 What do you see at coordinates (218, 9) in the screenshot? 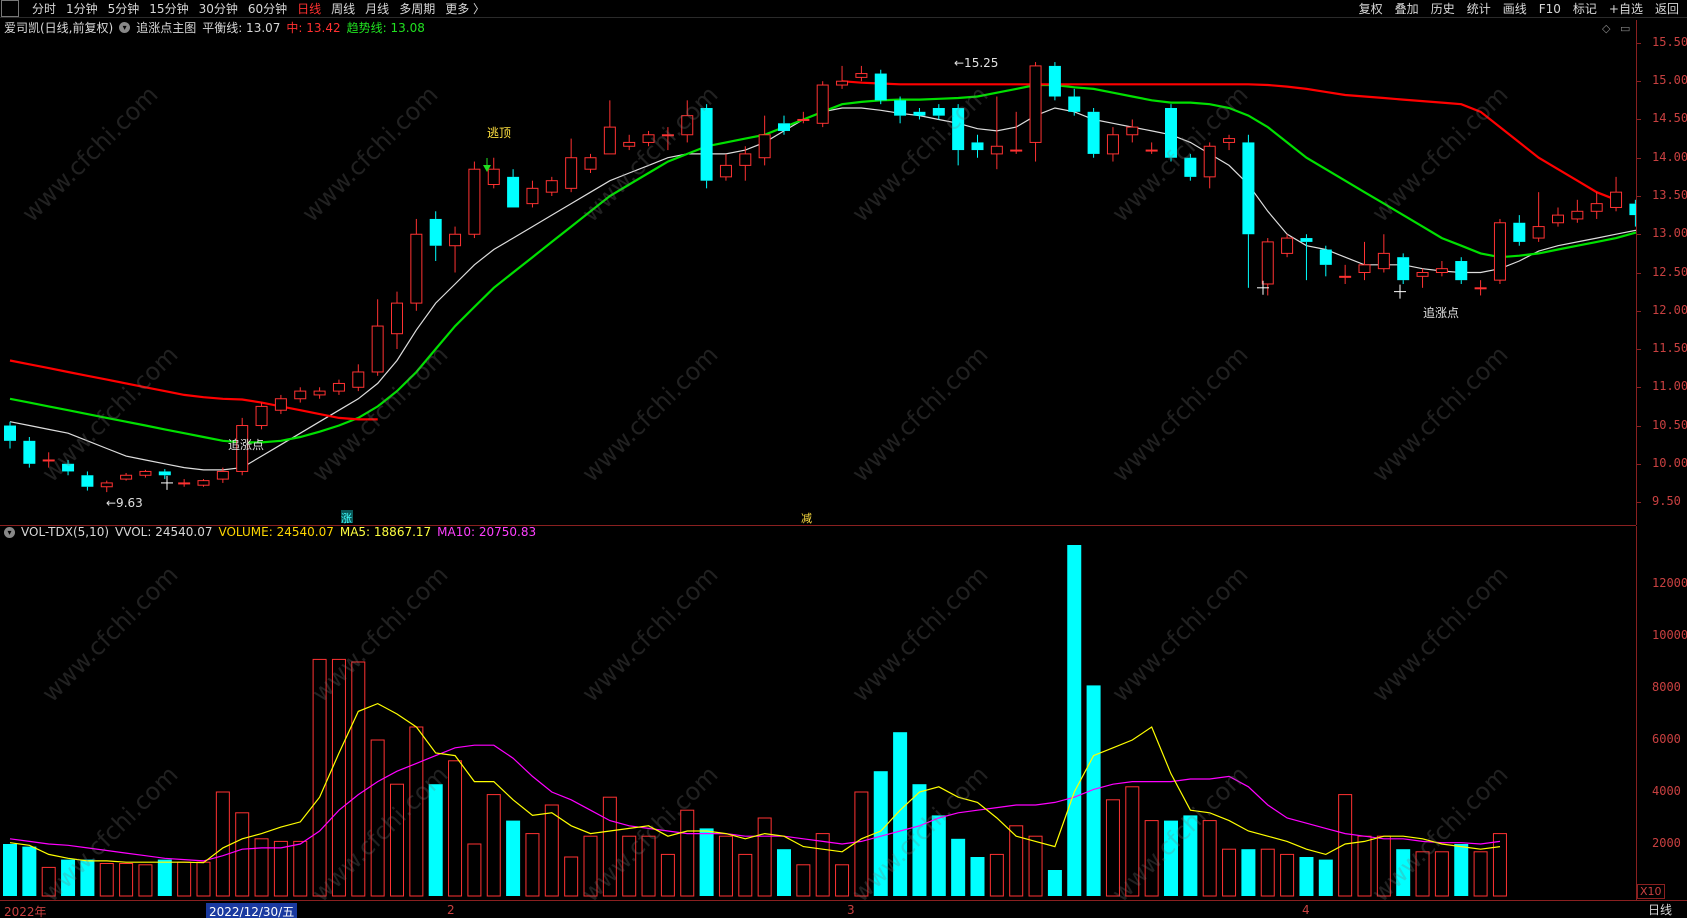
I see `period-tab-4: 30分钟` at bounding box center [218, 9].